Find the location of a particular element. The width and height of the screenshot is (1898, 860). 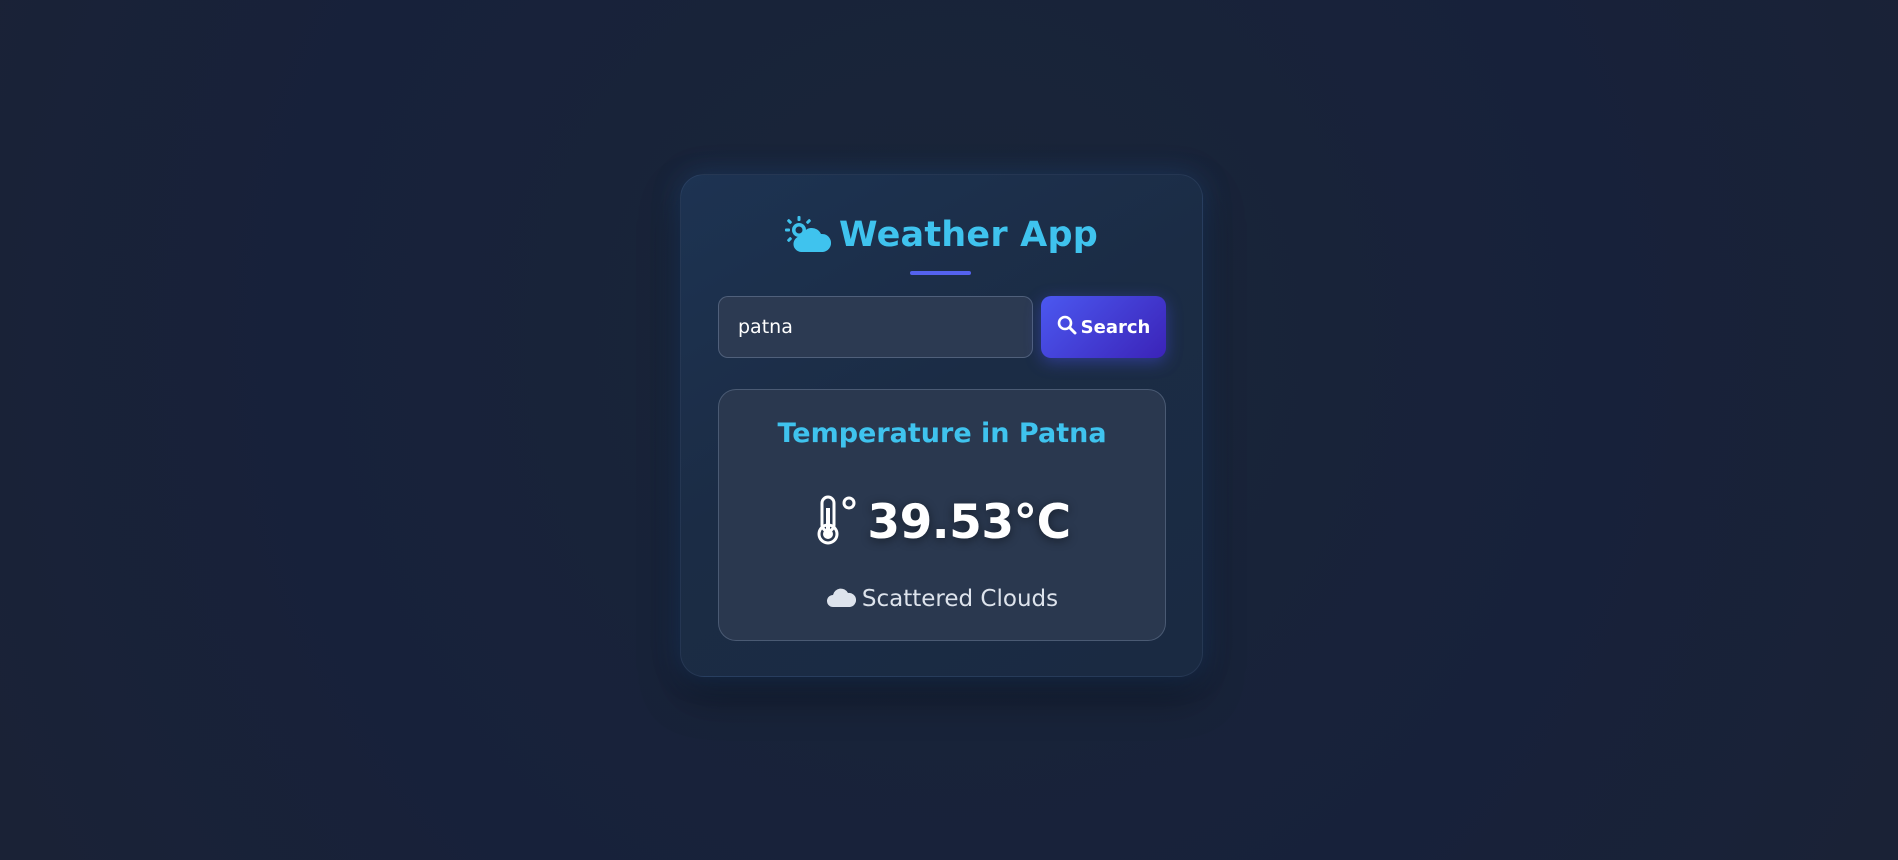

temperature-row: 39.53°C is located at coordinates (942, 522).